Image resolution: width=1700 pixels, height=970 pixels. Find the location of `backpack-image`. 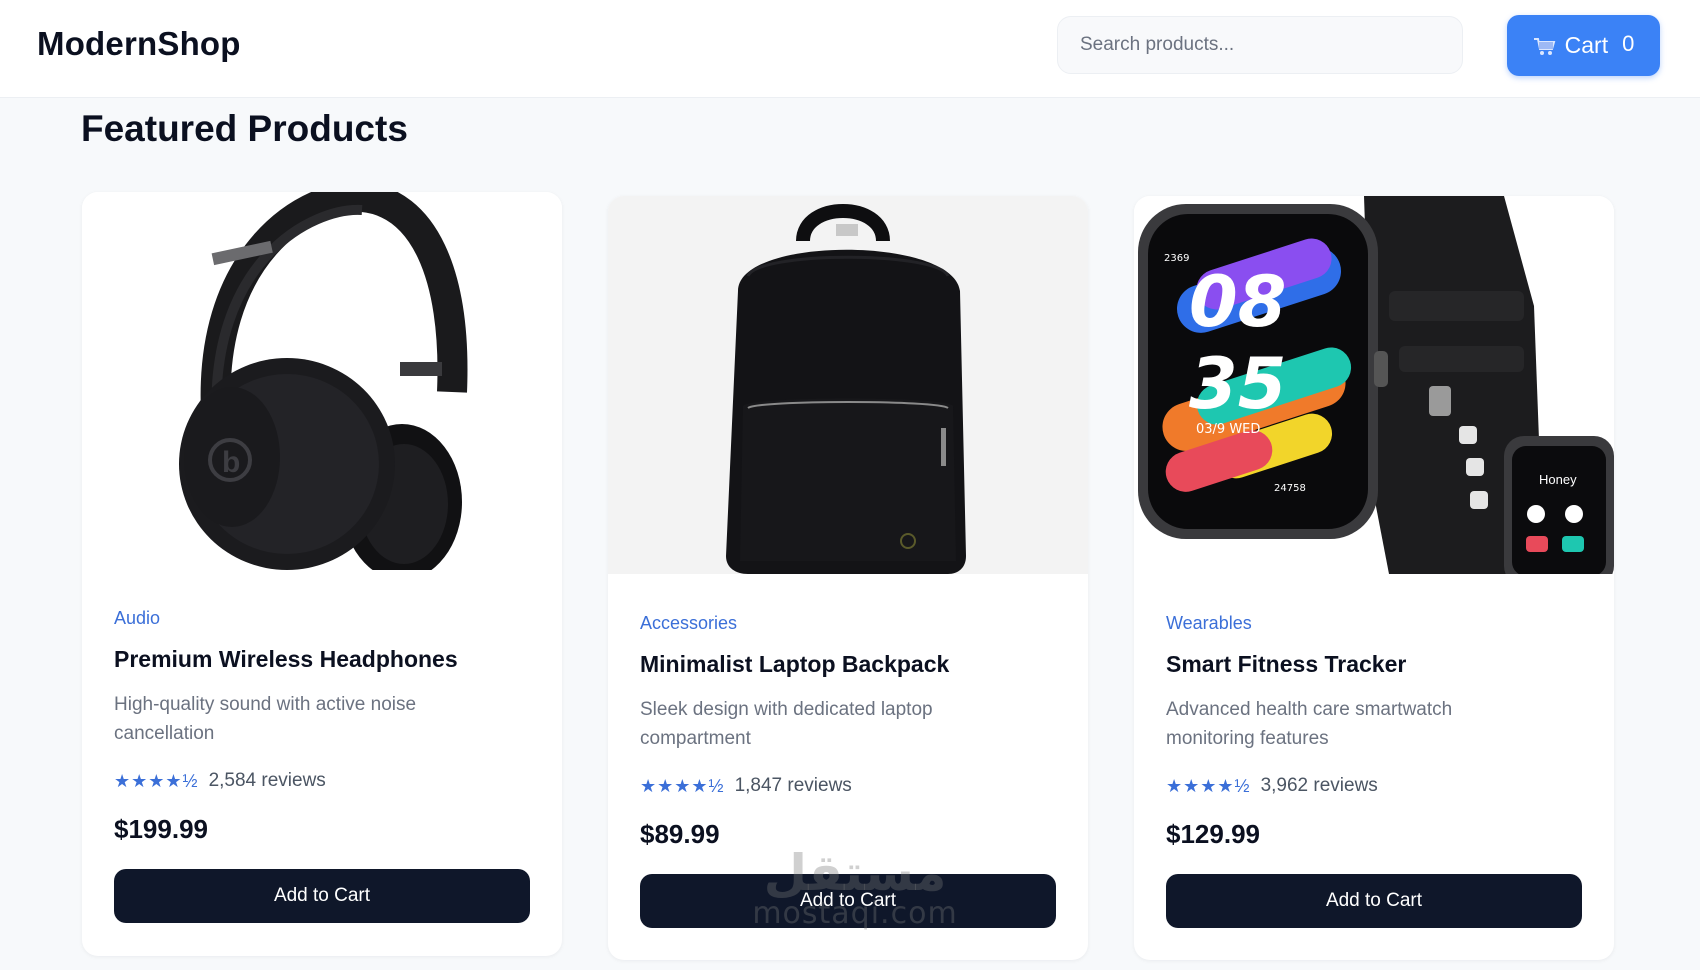

backpack-image is located at coordinates (848, 385).